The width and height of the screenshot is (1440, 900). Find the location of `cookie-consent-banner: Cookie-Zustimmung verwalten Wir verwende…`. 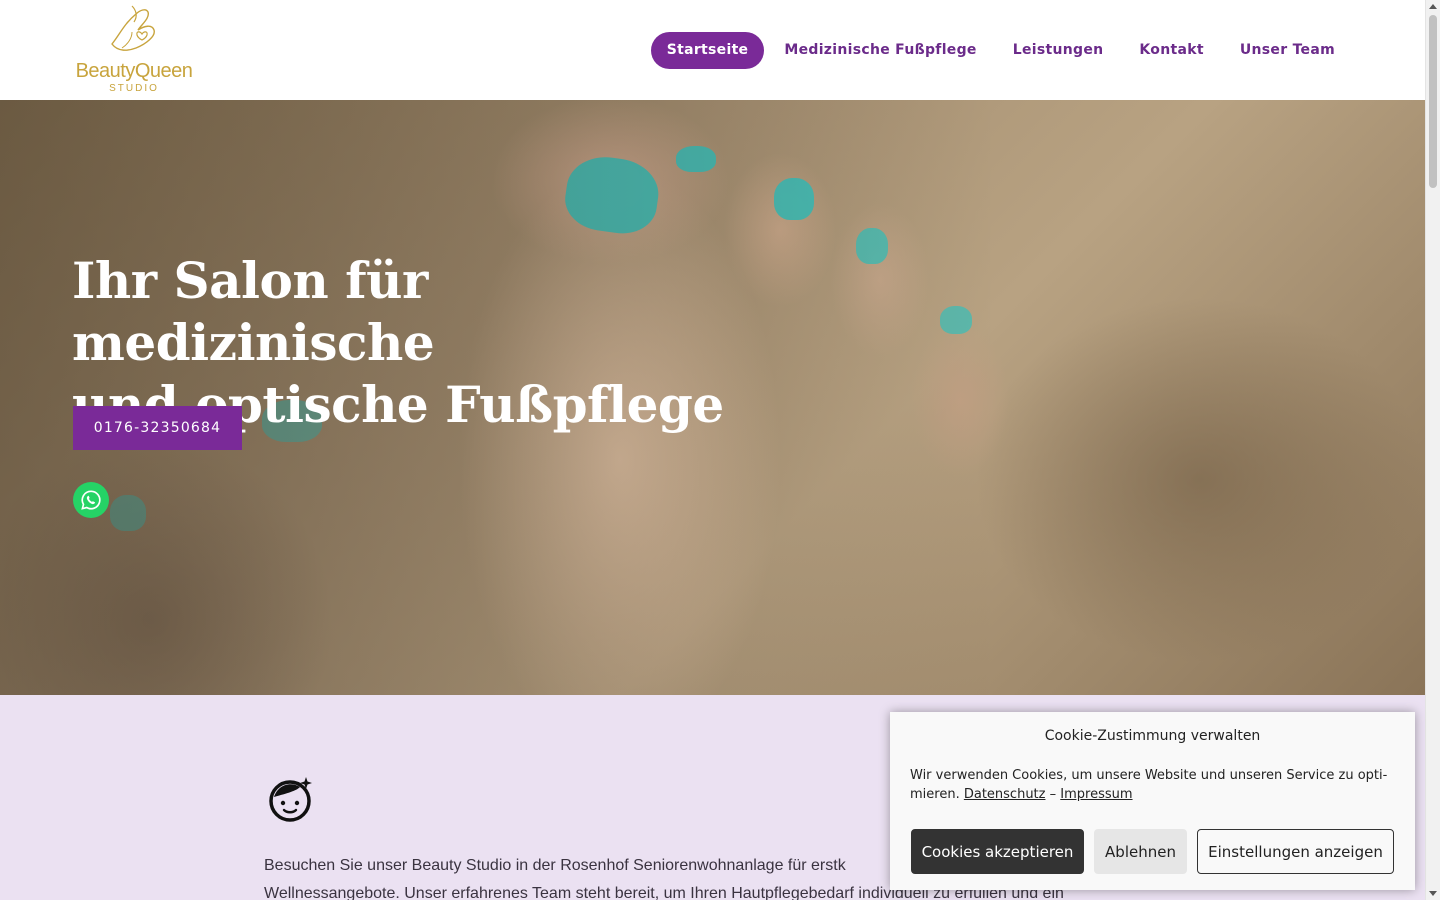

cookie-consent-banner: Cookie-Zustimmung verwalten Wir verwende… is located at coordinates (1152, 801).